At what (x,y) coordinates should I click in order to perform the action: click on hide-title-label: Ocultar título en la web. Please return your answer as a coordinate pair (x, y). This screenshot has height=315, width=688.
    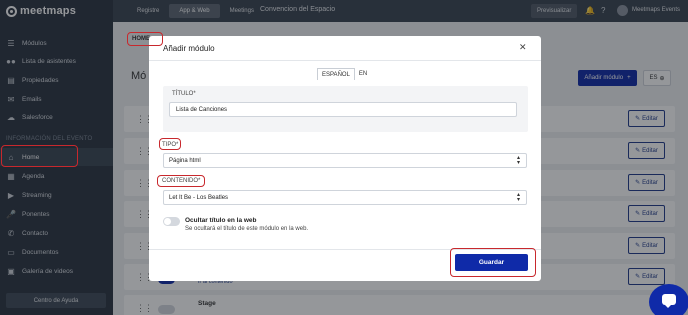
    Looking at the image, I should click on (221, 220).